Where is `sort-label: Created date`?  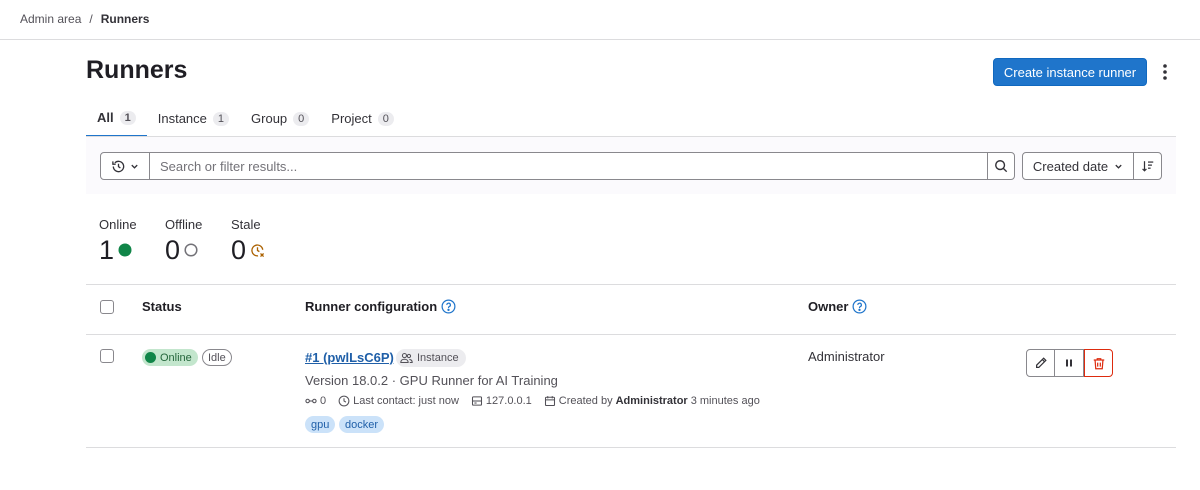 sort-label: Created date is located at coordinates (1070, 166).